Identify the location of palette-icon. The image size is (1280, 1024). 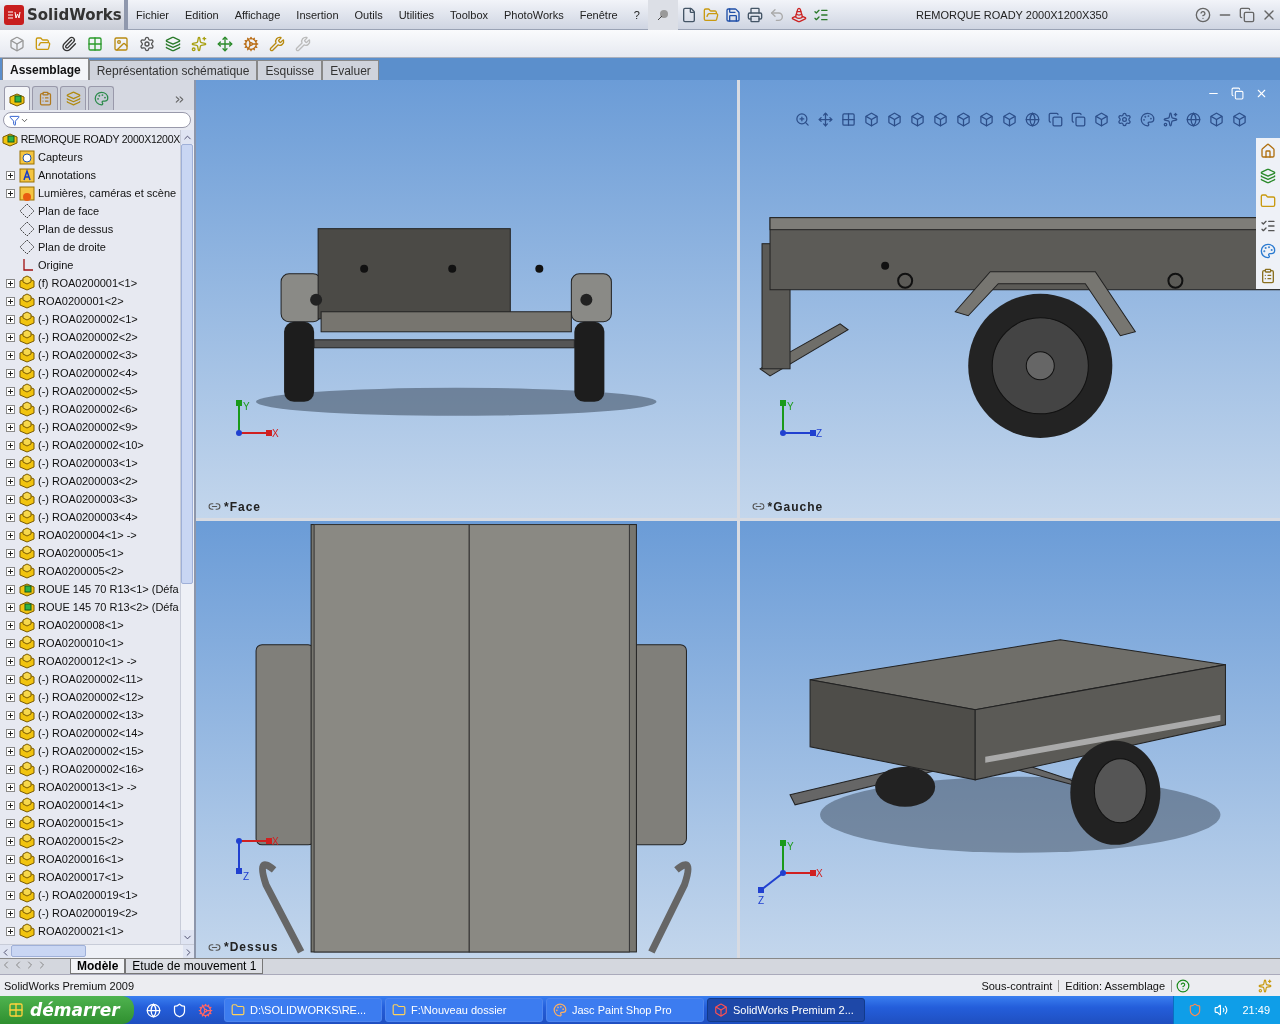
(101, 98).